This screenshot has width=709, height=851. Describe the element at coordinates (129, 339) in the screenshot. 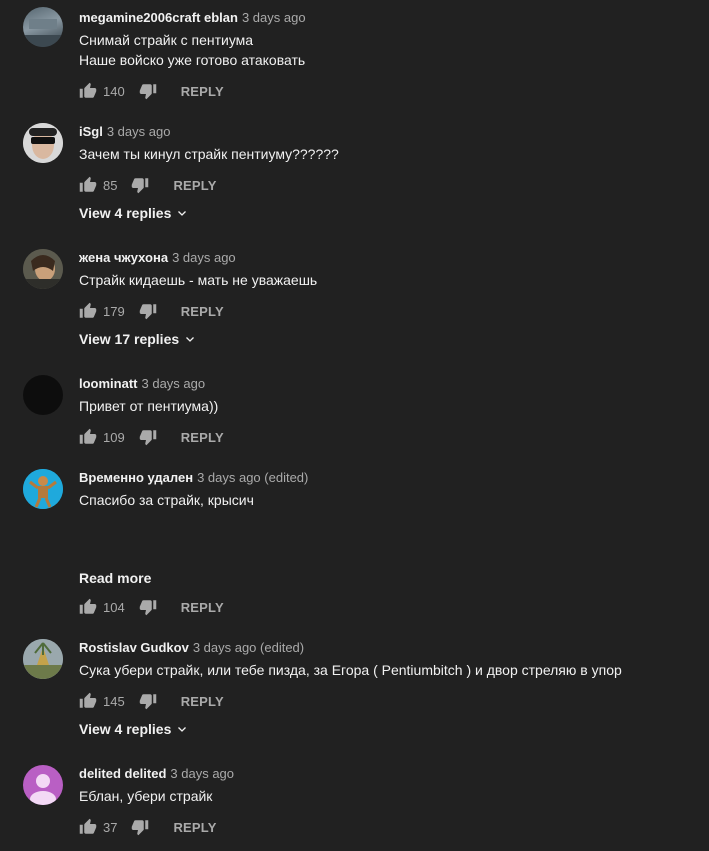

I see `view-replies-label: View 17 replies` at that location.